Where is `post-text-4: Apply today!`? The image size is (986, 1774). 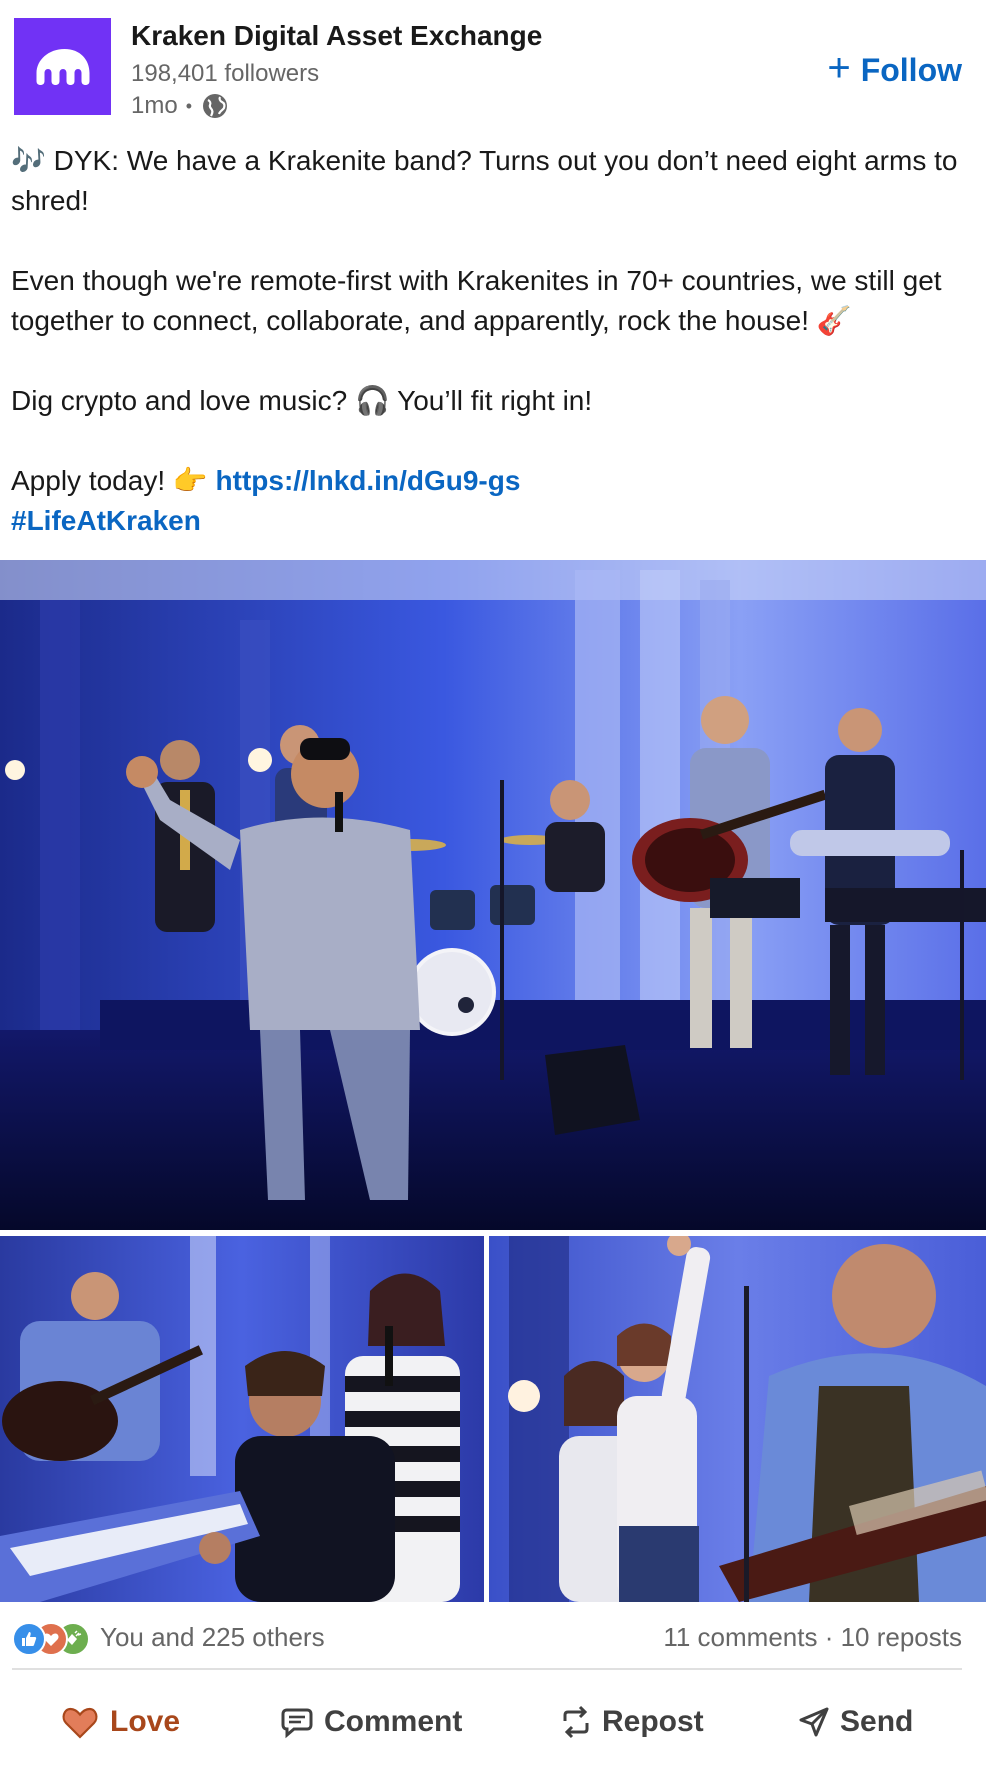 post-text-4: Apply today! is located at coordinates (92, 480).